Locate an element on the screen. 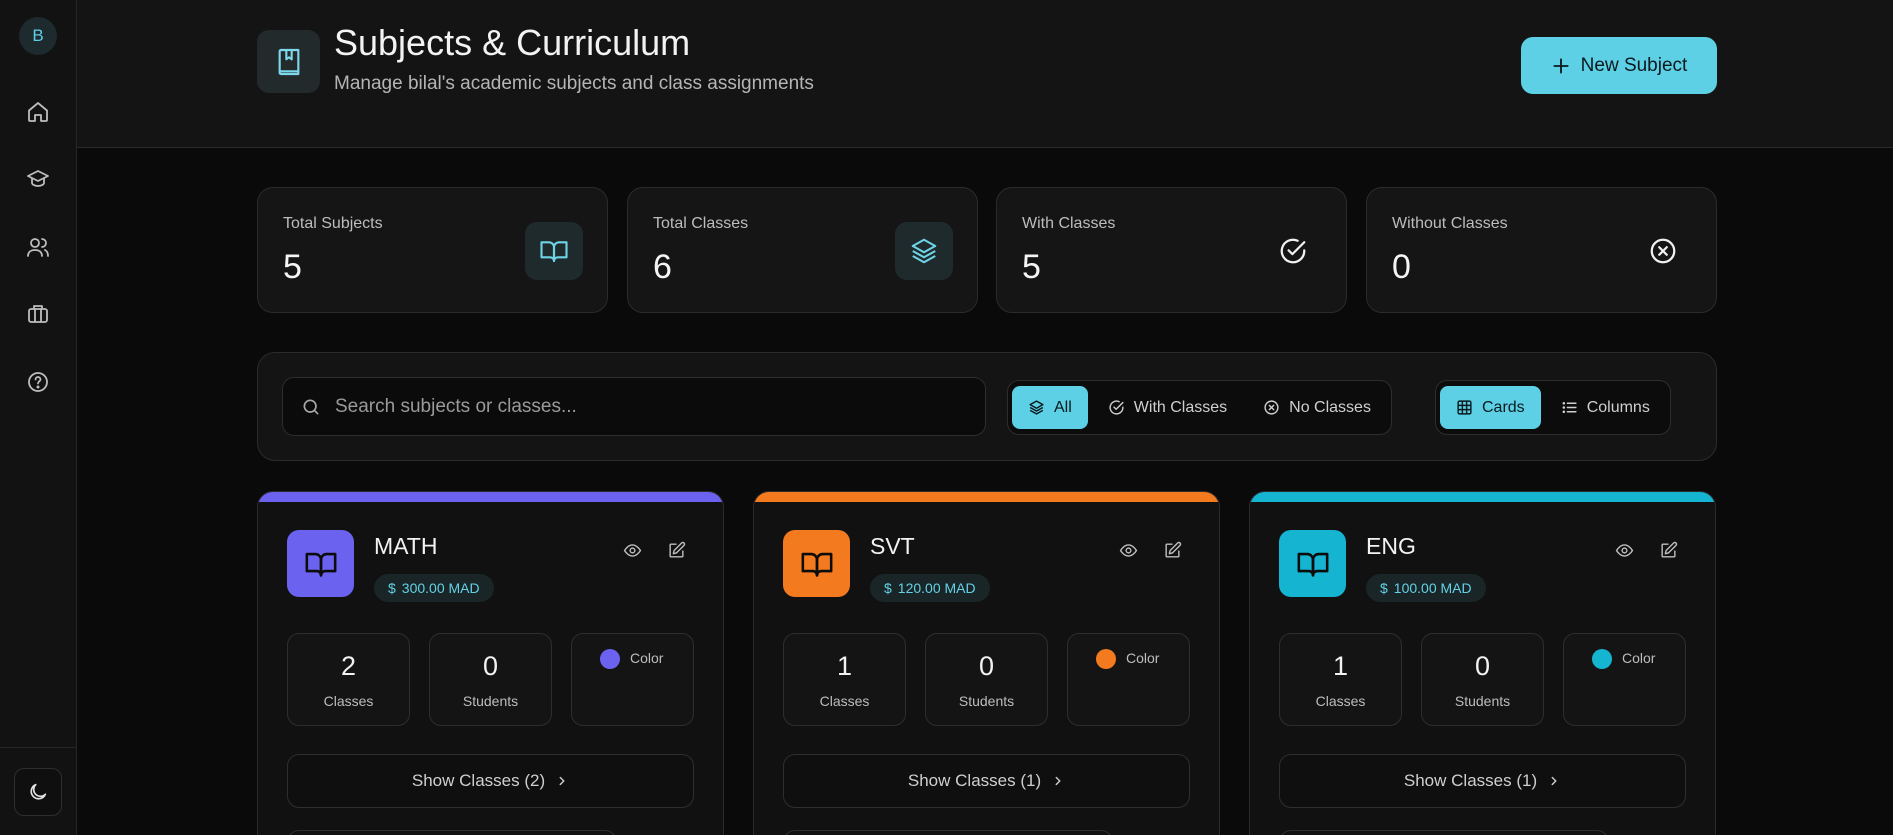 The height and width of the screenshot is (835, 1893). stat-card-with-classes: With Classes 5 is located at coordinates (1171, 250).